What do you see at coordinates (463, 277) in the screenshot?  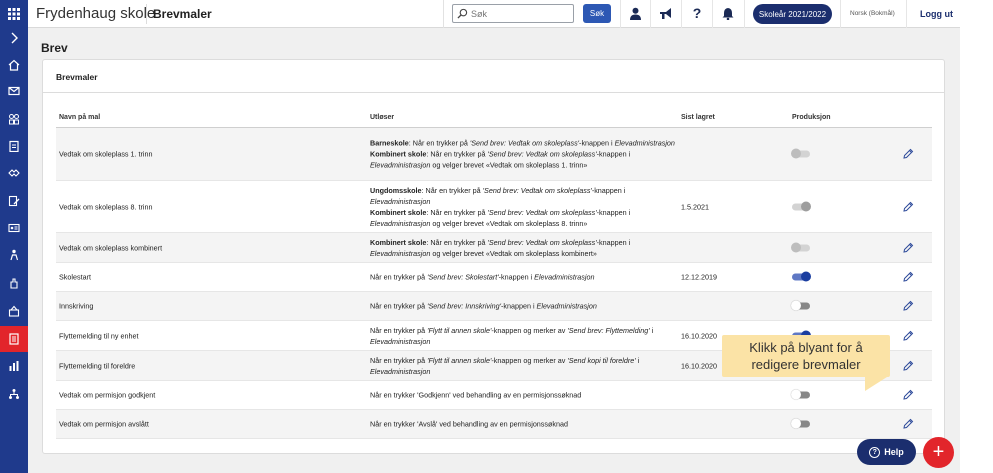 I see `trigger-italic-text: 'Send brev: Skolestart'` at bounding box center [463, 277].